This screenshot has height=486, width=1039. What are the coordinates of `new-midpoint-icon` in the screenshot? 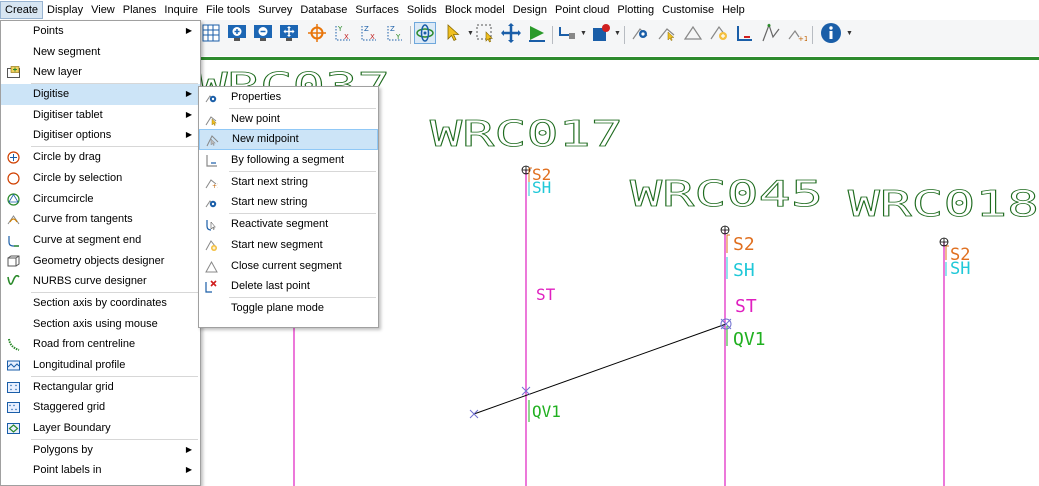 It's located at (212, 140).